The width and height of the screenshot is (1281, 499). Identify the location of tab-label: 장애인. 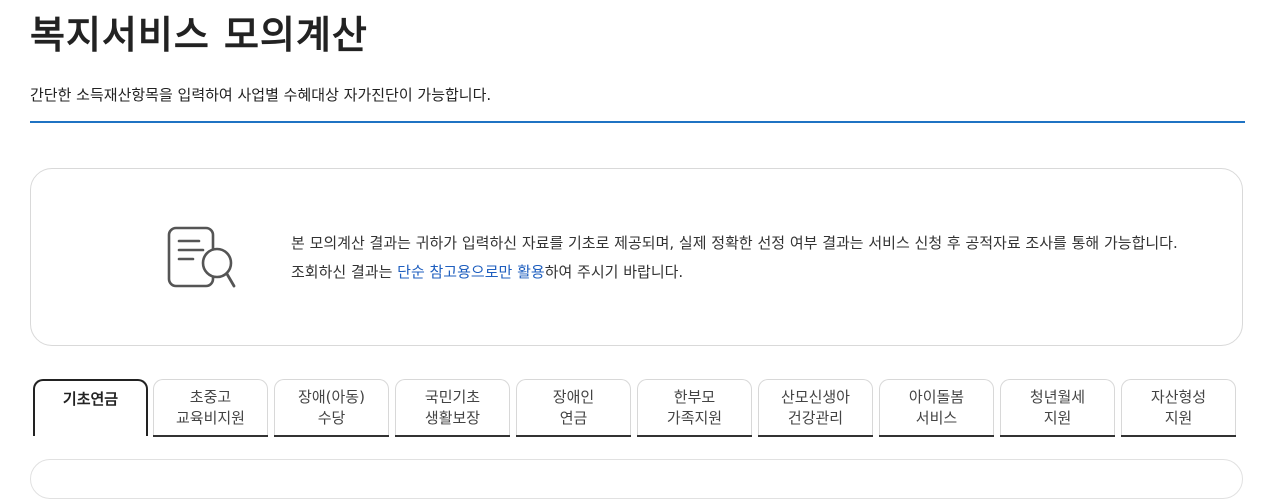
(573, 396).